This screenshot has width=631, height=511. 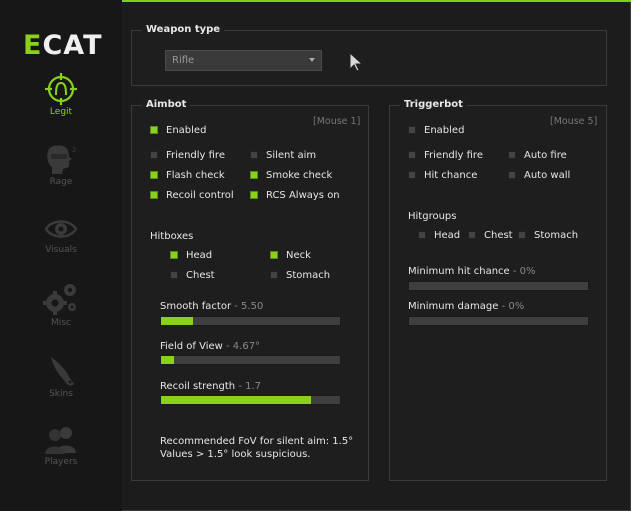 What do you see at coordinates (235, 454) in the screenshot?
I see `note-line-2: Values > 1.5° look suspicious.` at bounding box center [235, 454].